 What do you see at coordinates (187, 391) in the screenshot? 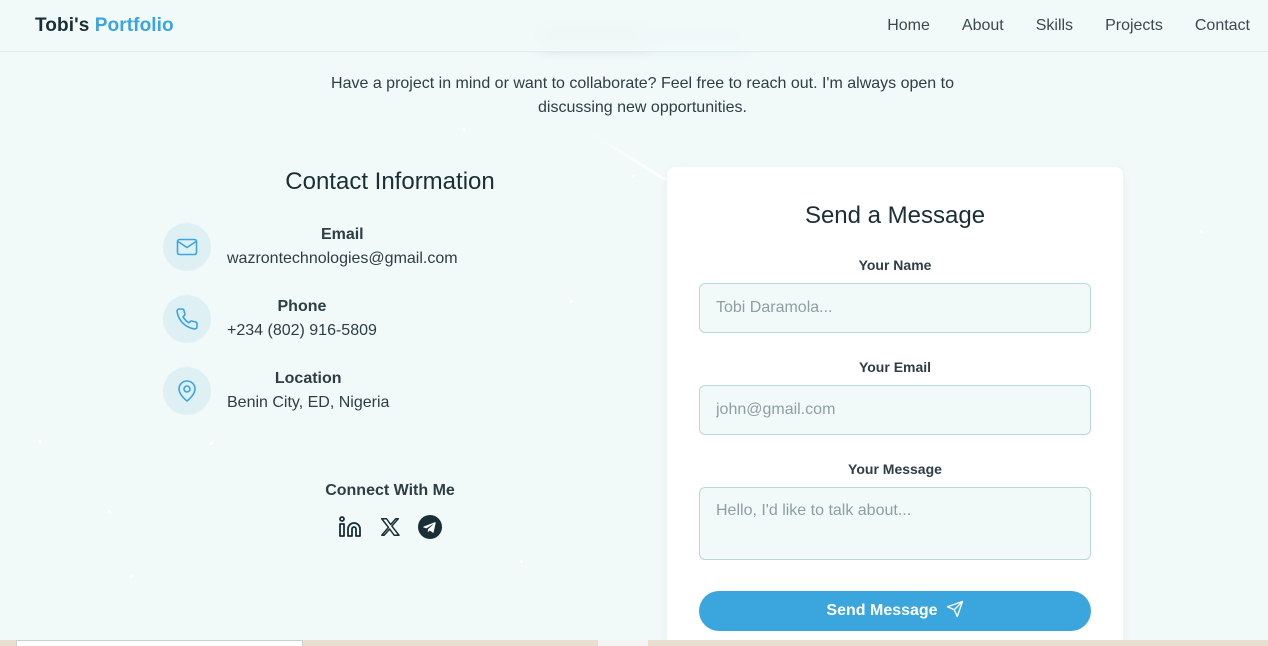
I see `map-pin-icon` at bounding box center [187, 391].